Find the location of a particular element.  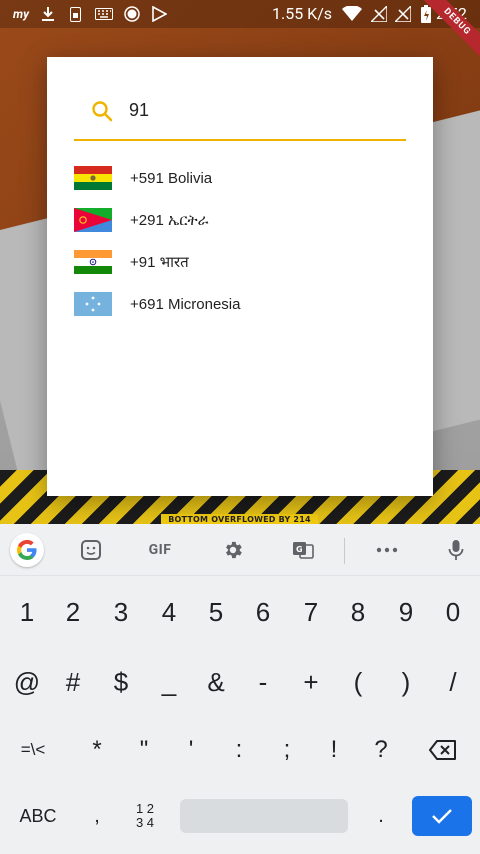

key-3: 3 is located at coordinates (121, 612).